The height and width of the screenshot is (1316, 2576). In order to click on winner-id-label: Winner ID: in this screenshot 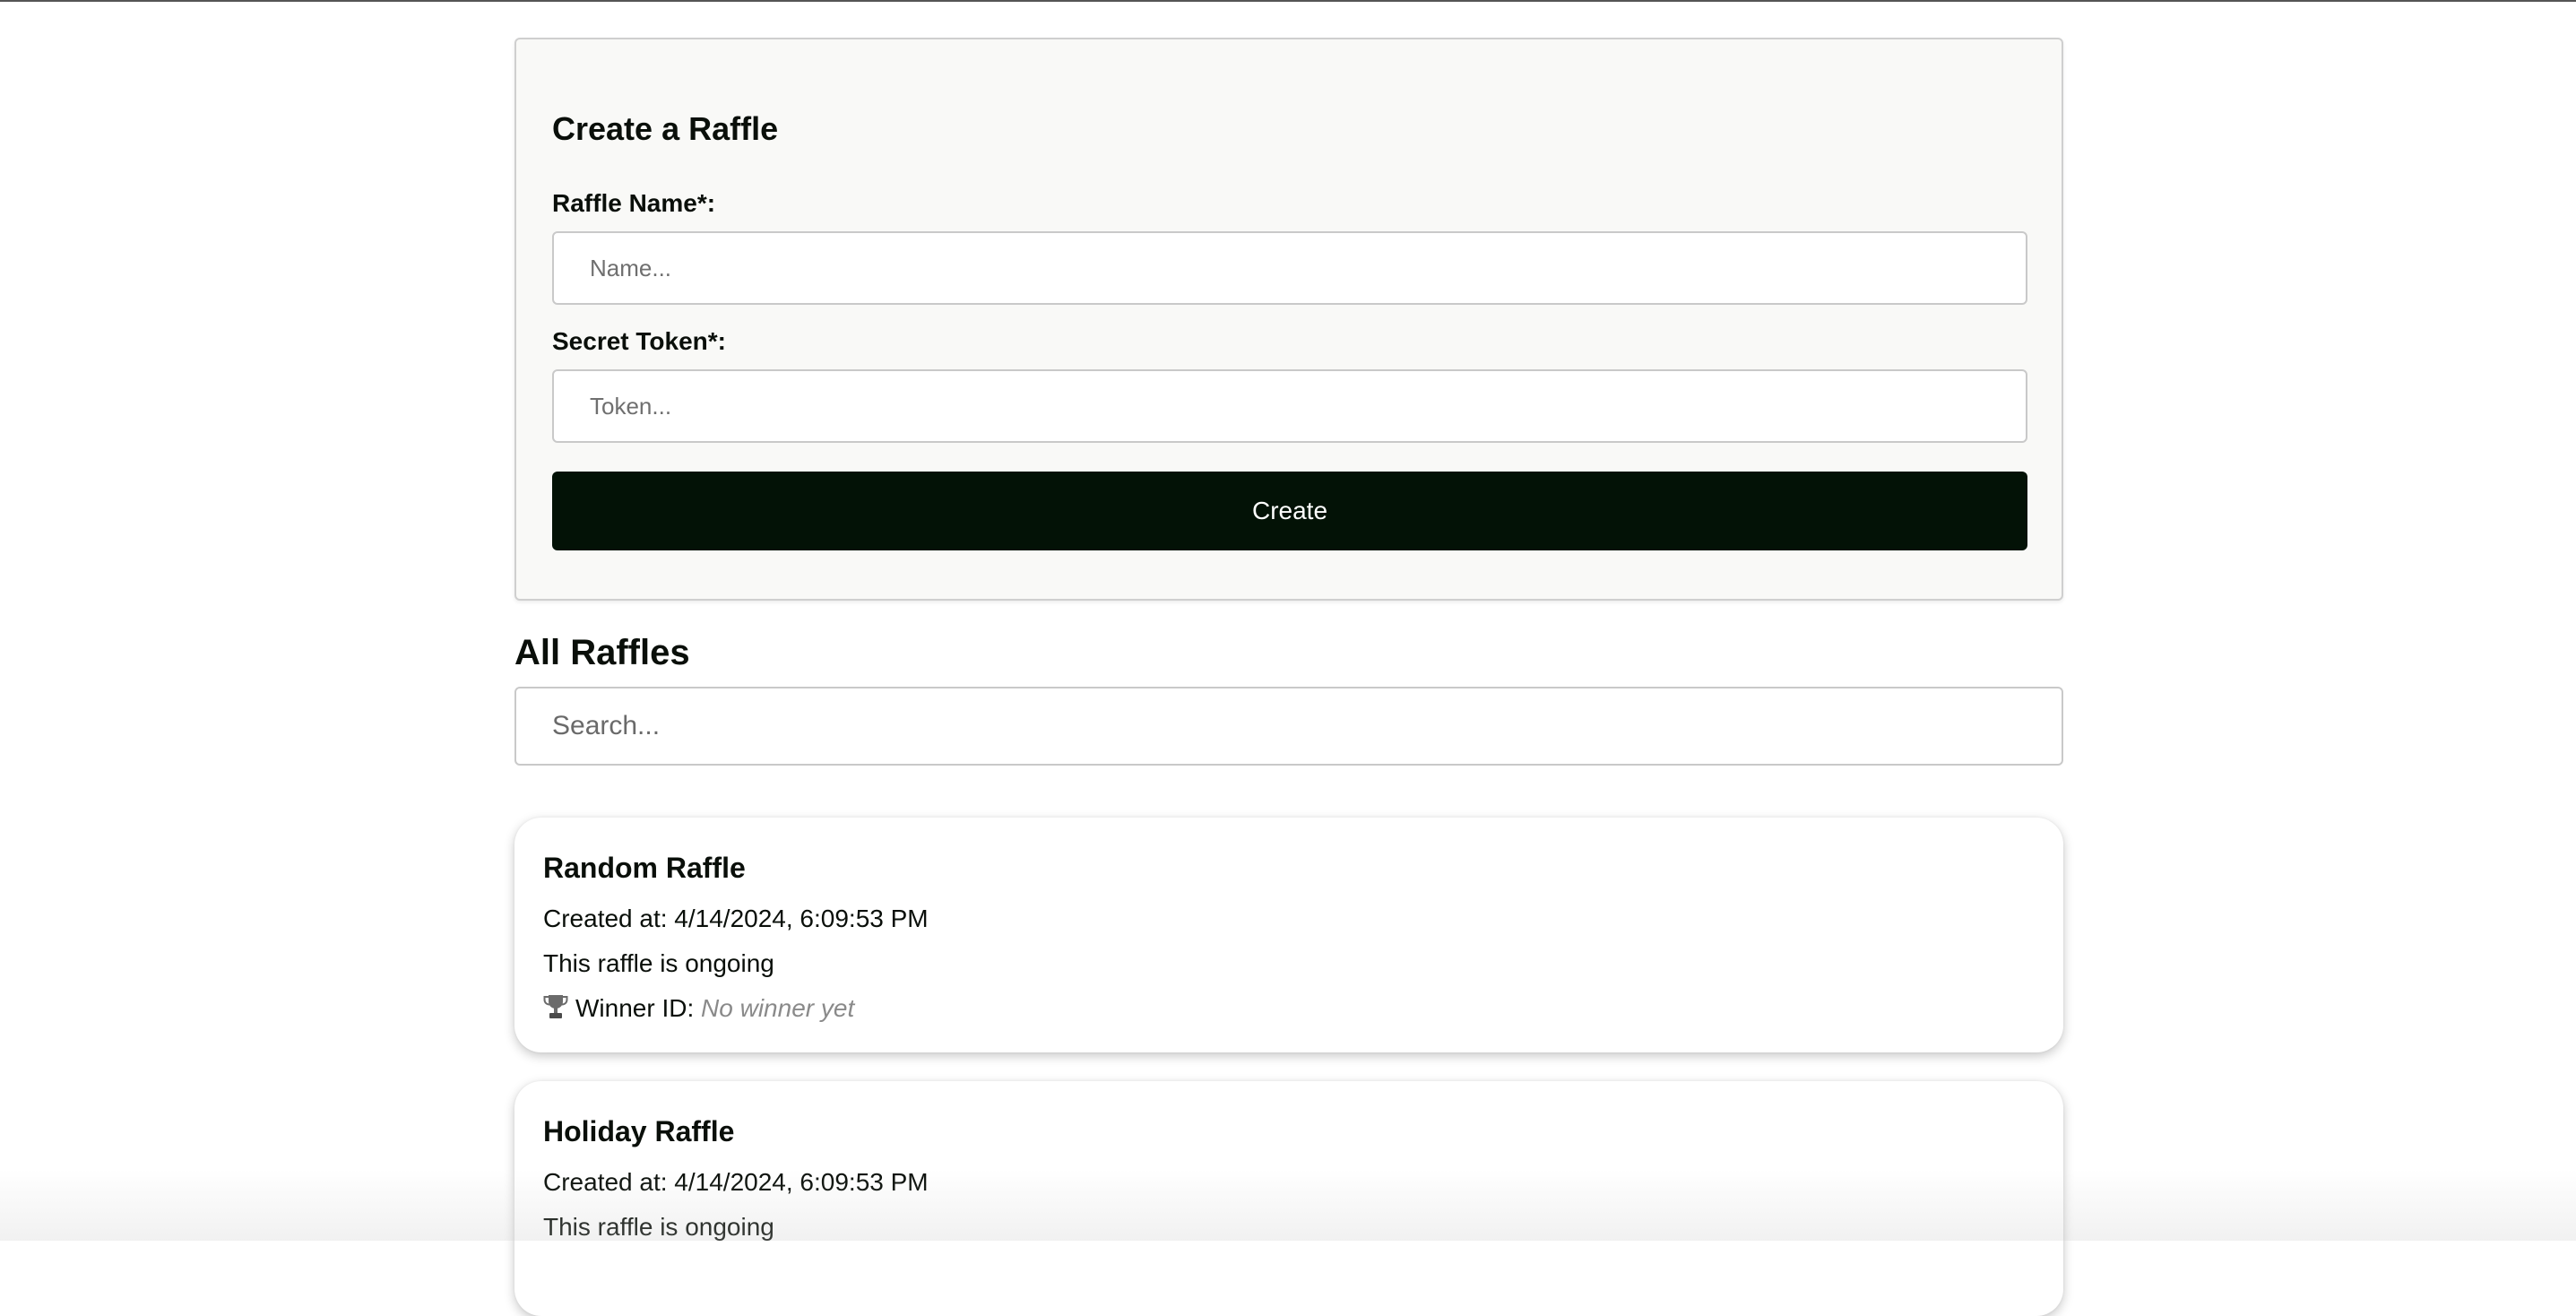, I will do `click(635, 1008)`.